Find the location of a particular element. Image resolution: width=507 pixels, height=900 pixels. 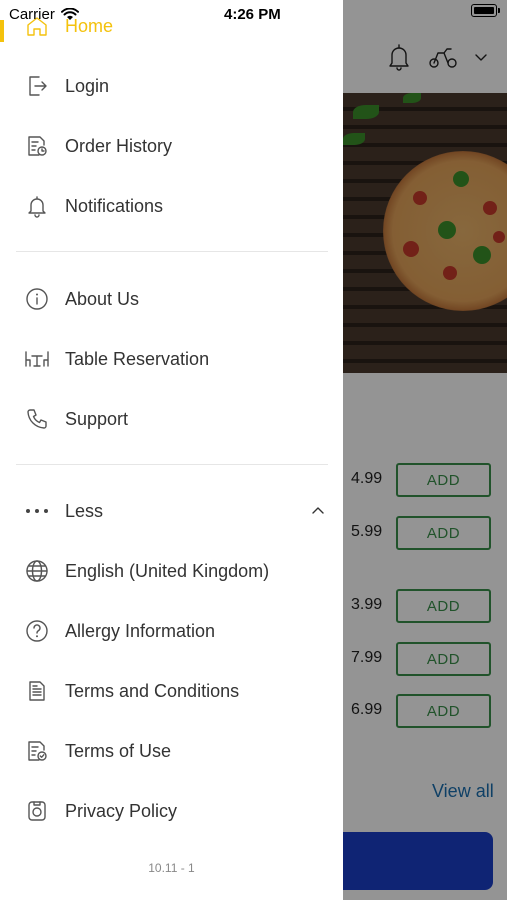

chevron-up-icon is located at coordinates (318, 511).